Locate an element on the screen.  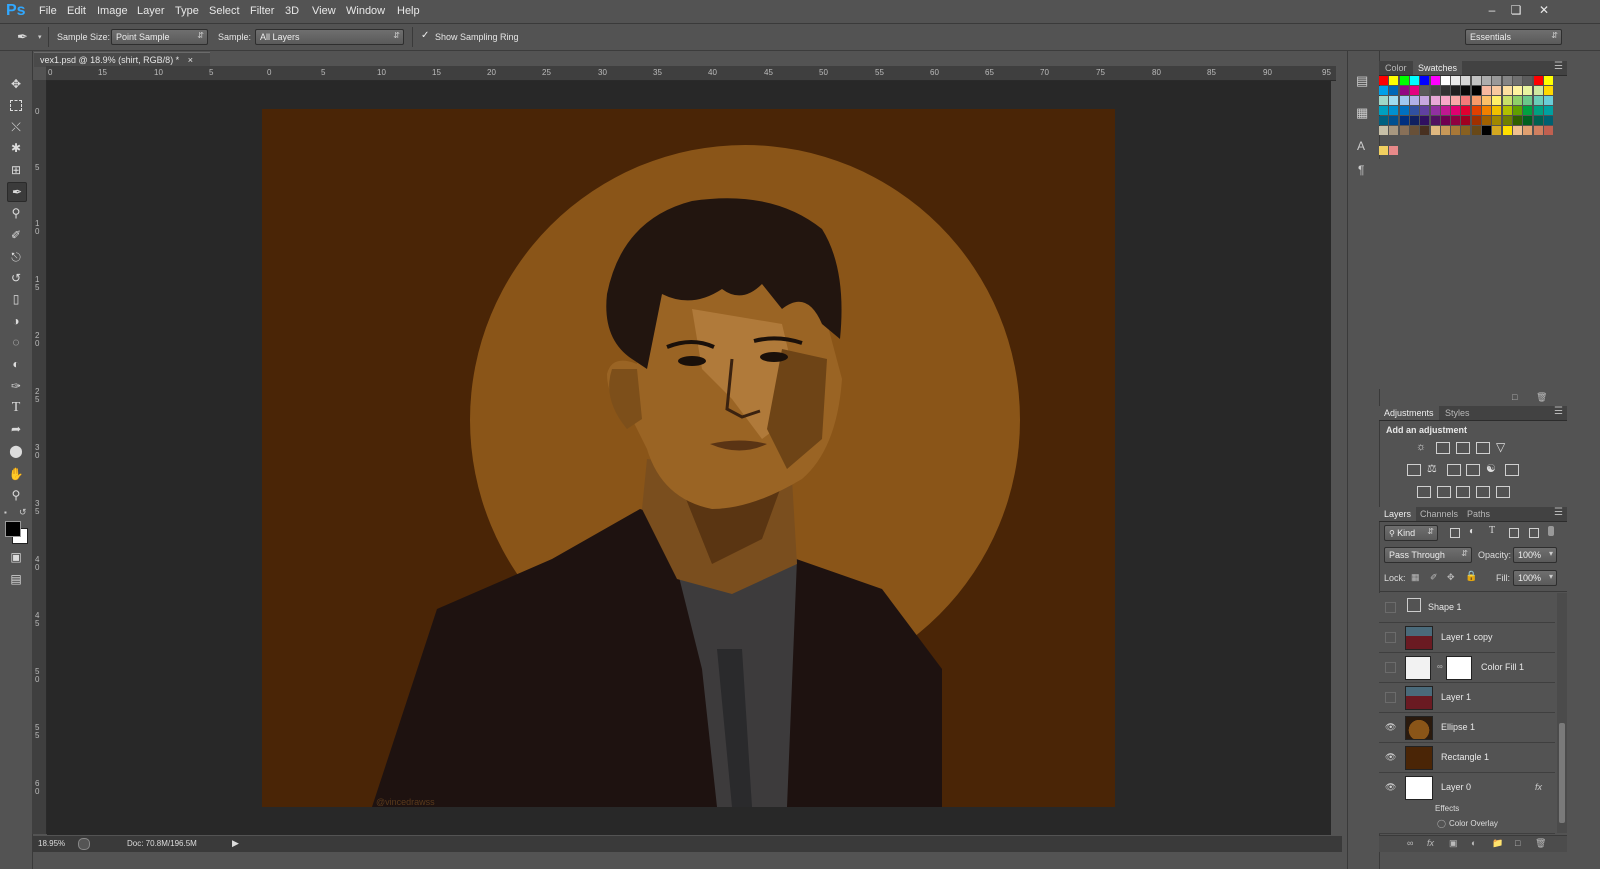
zoom-icon: ⚲ is located at coordinates (16, 495).